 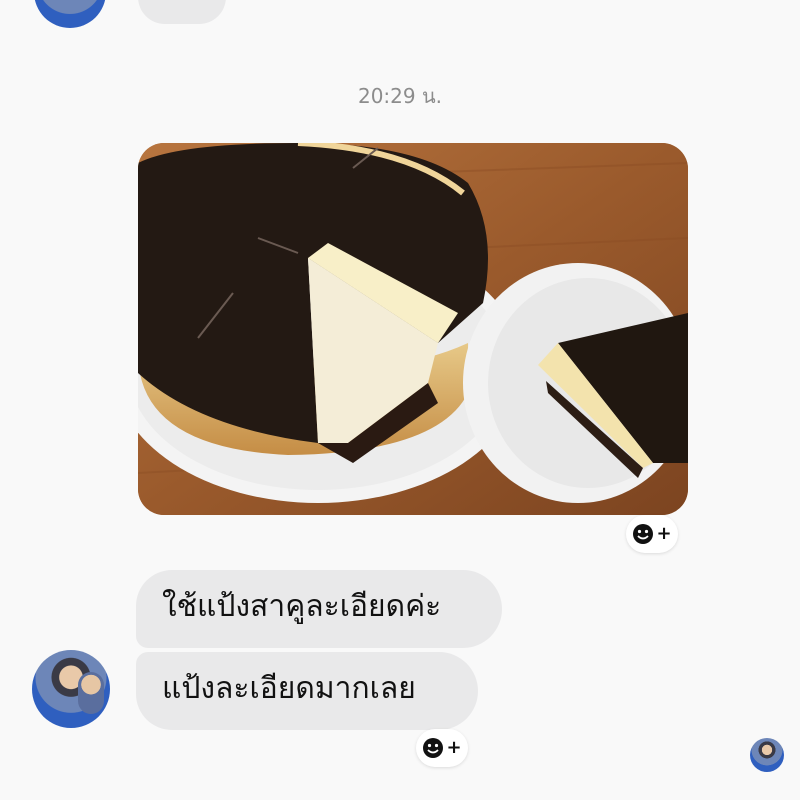 I want to click on message-text: ใช้แป้งสาคูละเอียดค่ะ, so click(x=302, y=606).